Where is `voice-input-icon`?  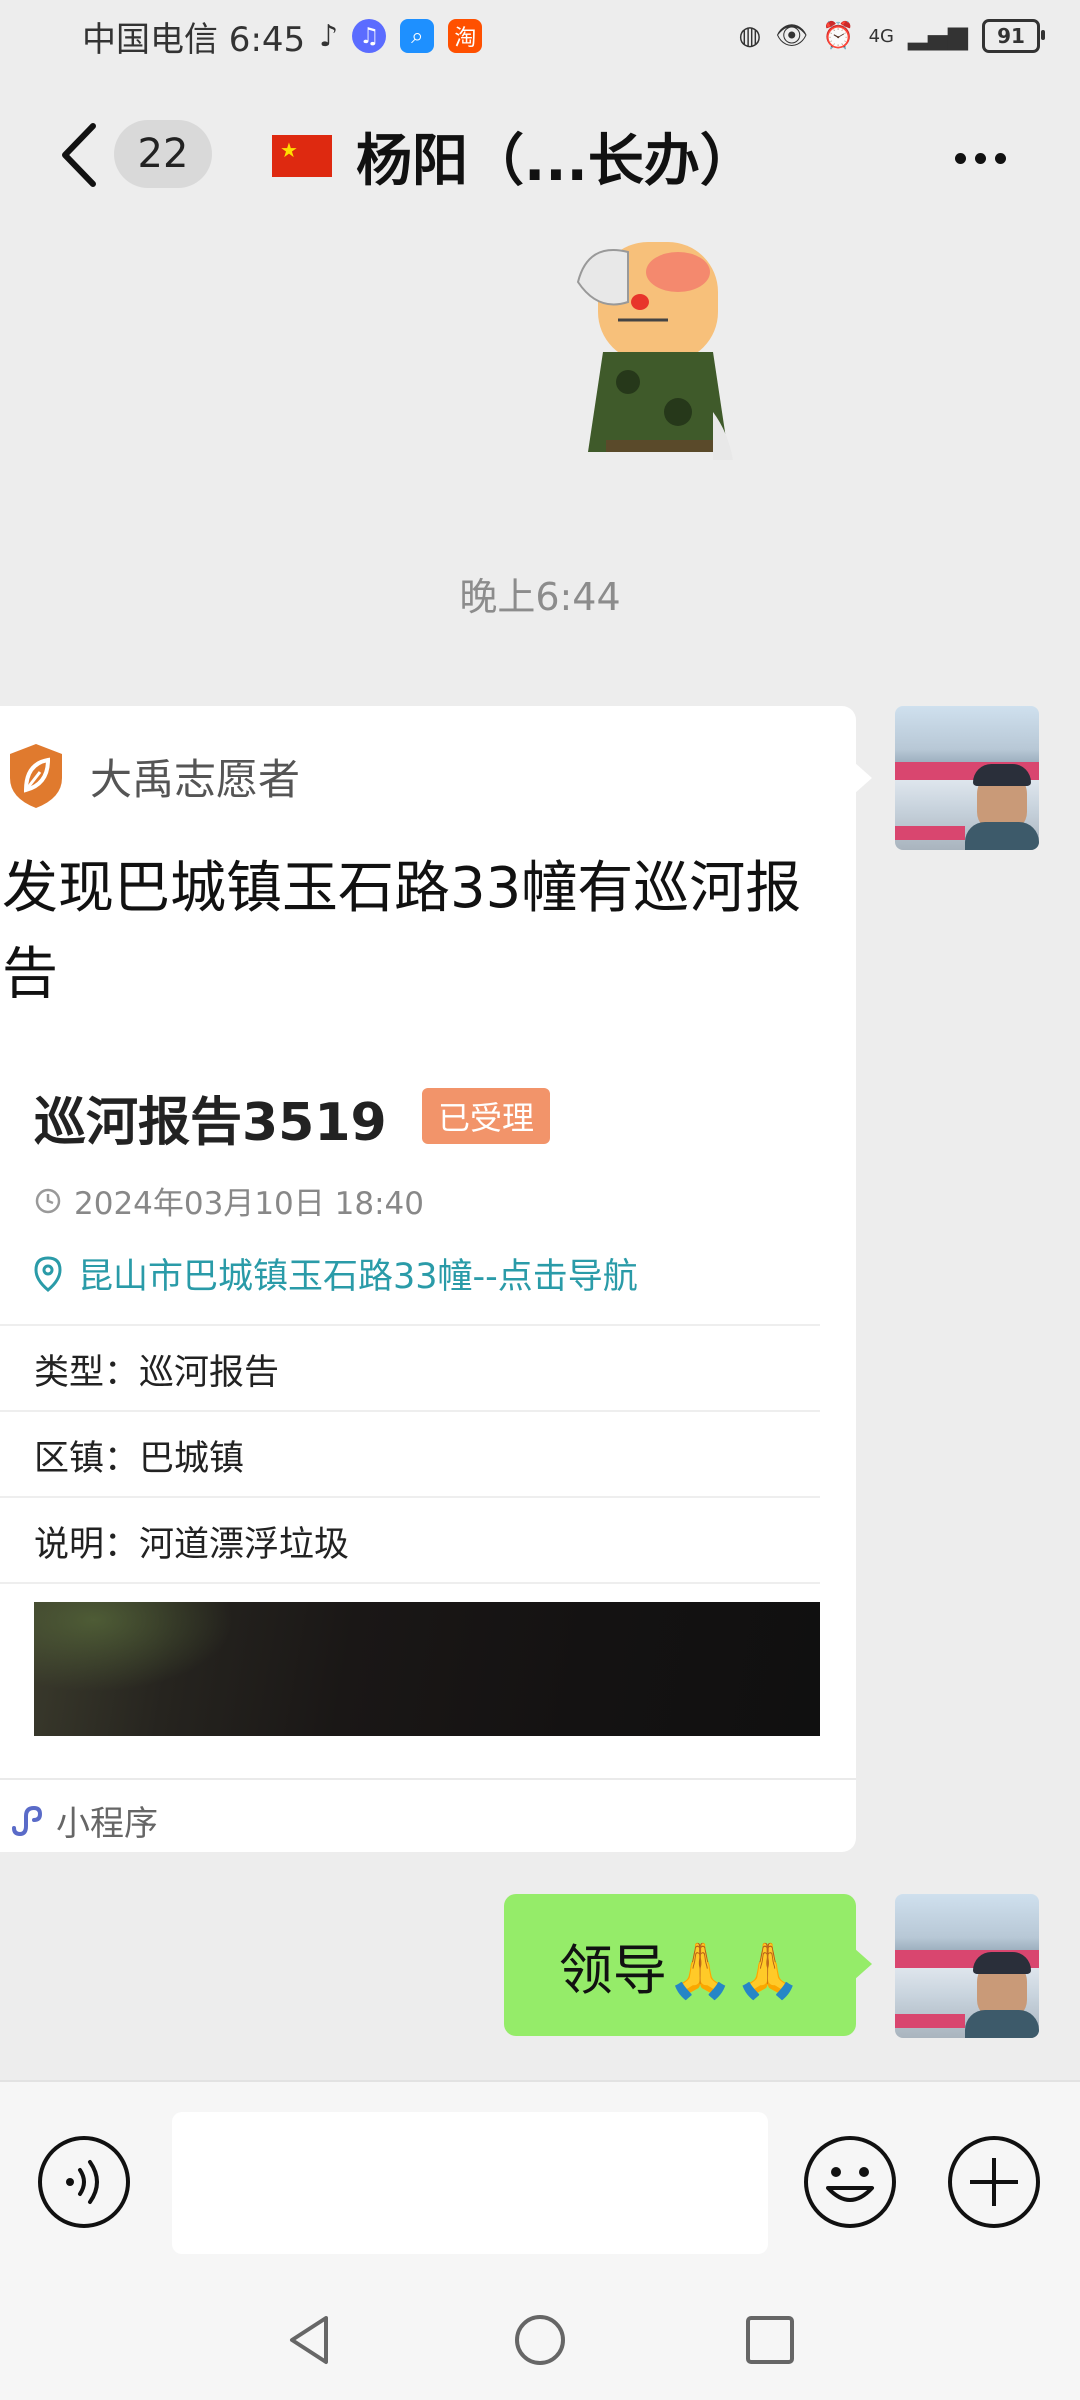
voice-input-icon is located at coordinates (84, 2182).